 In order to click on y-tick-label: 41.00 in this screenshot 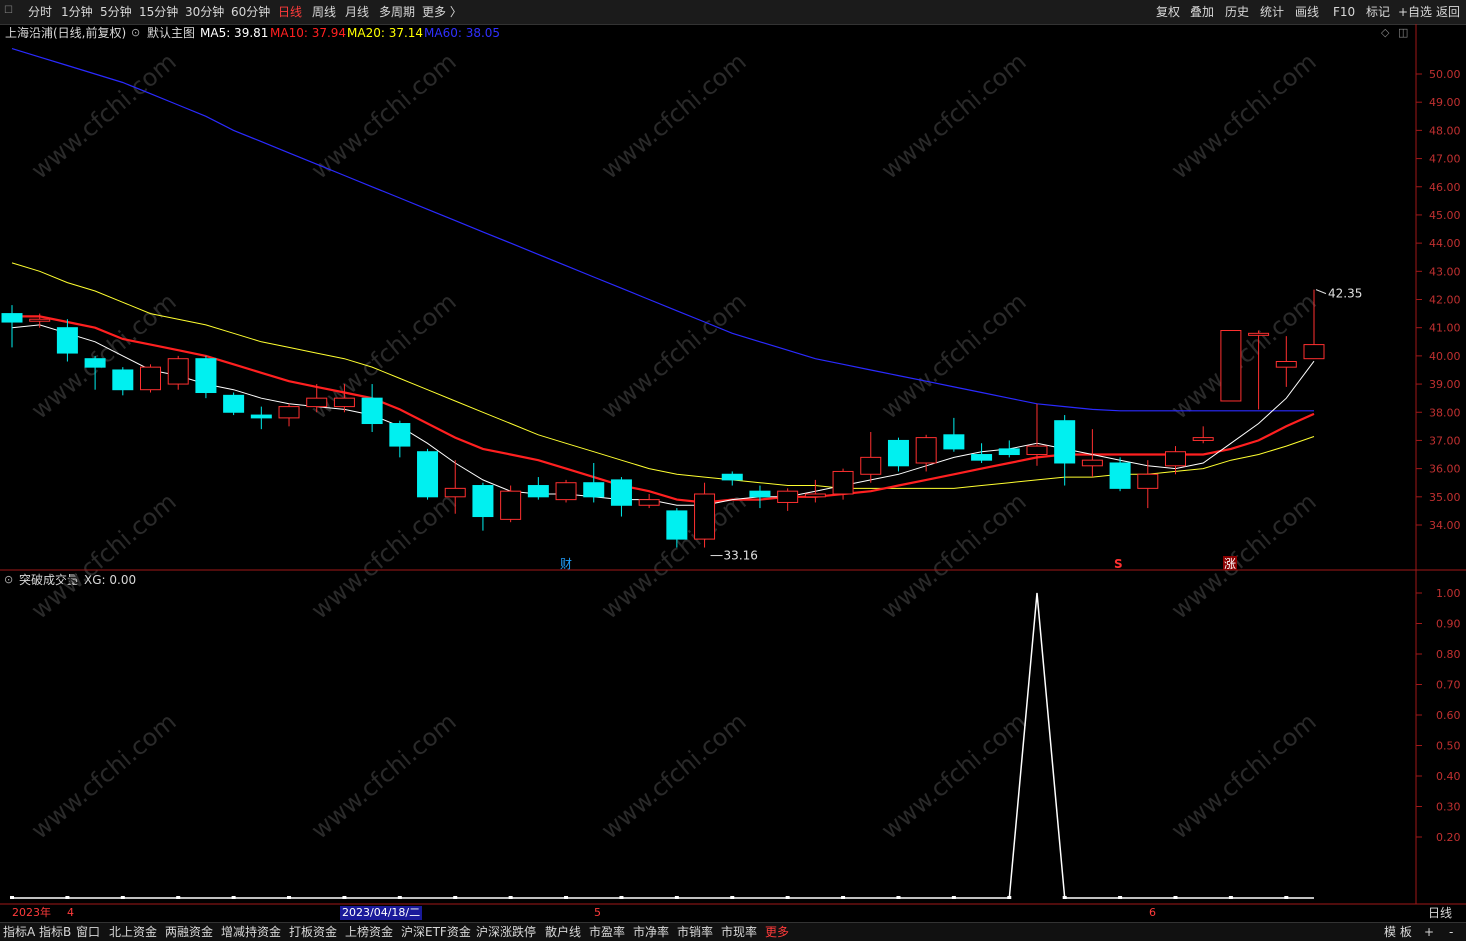, I will do `click(1445, 328)`.